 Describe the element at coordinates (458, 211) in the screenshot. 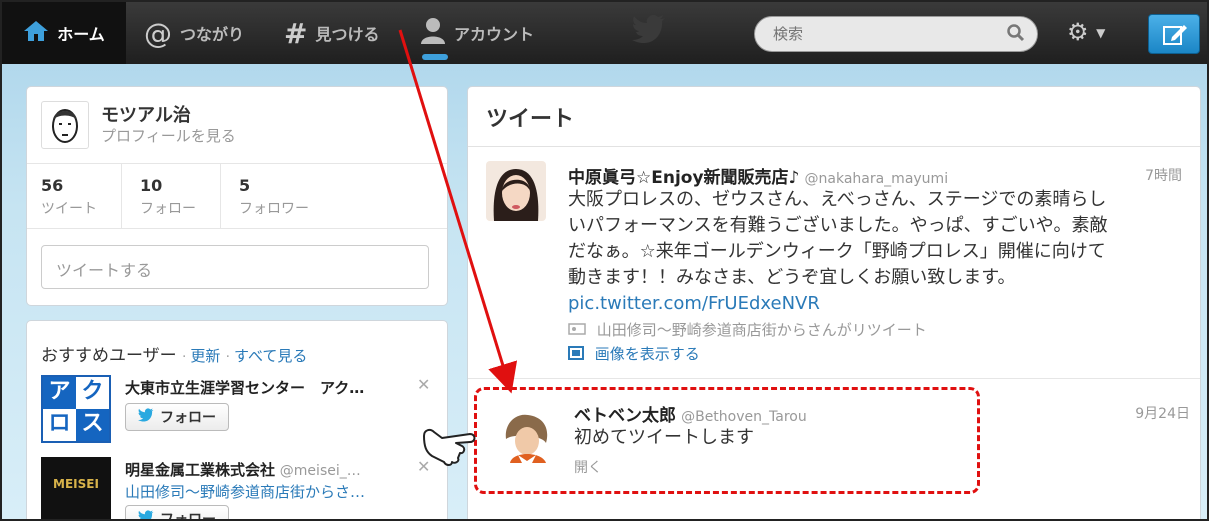

I see `annotation-arrow` at that location.